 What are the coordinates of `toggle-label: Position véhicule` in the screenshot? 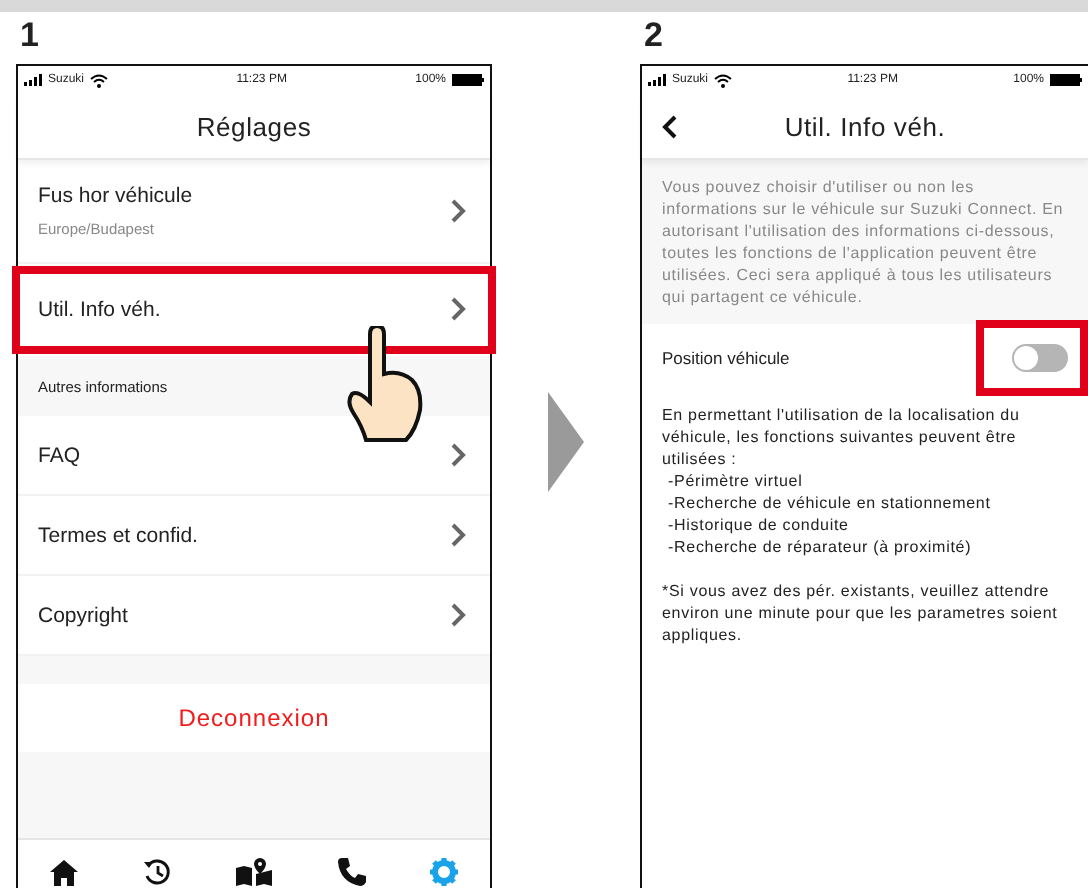 It's located at (726, 358).